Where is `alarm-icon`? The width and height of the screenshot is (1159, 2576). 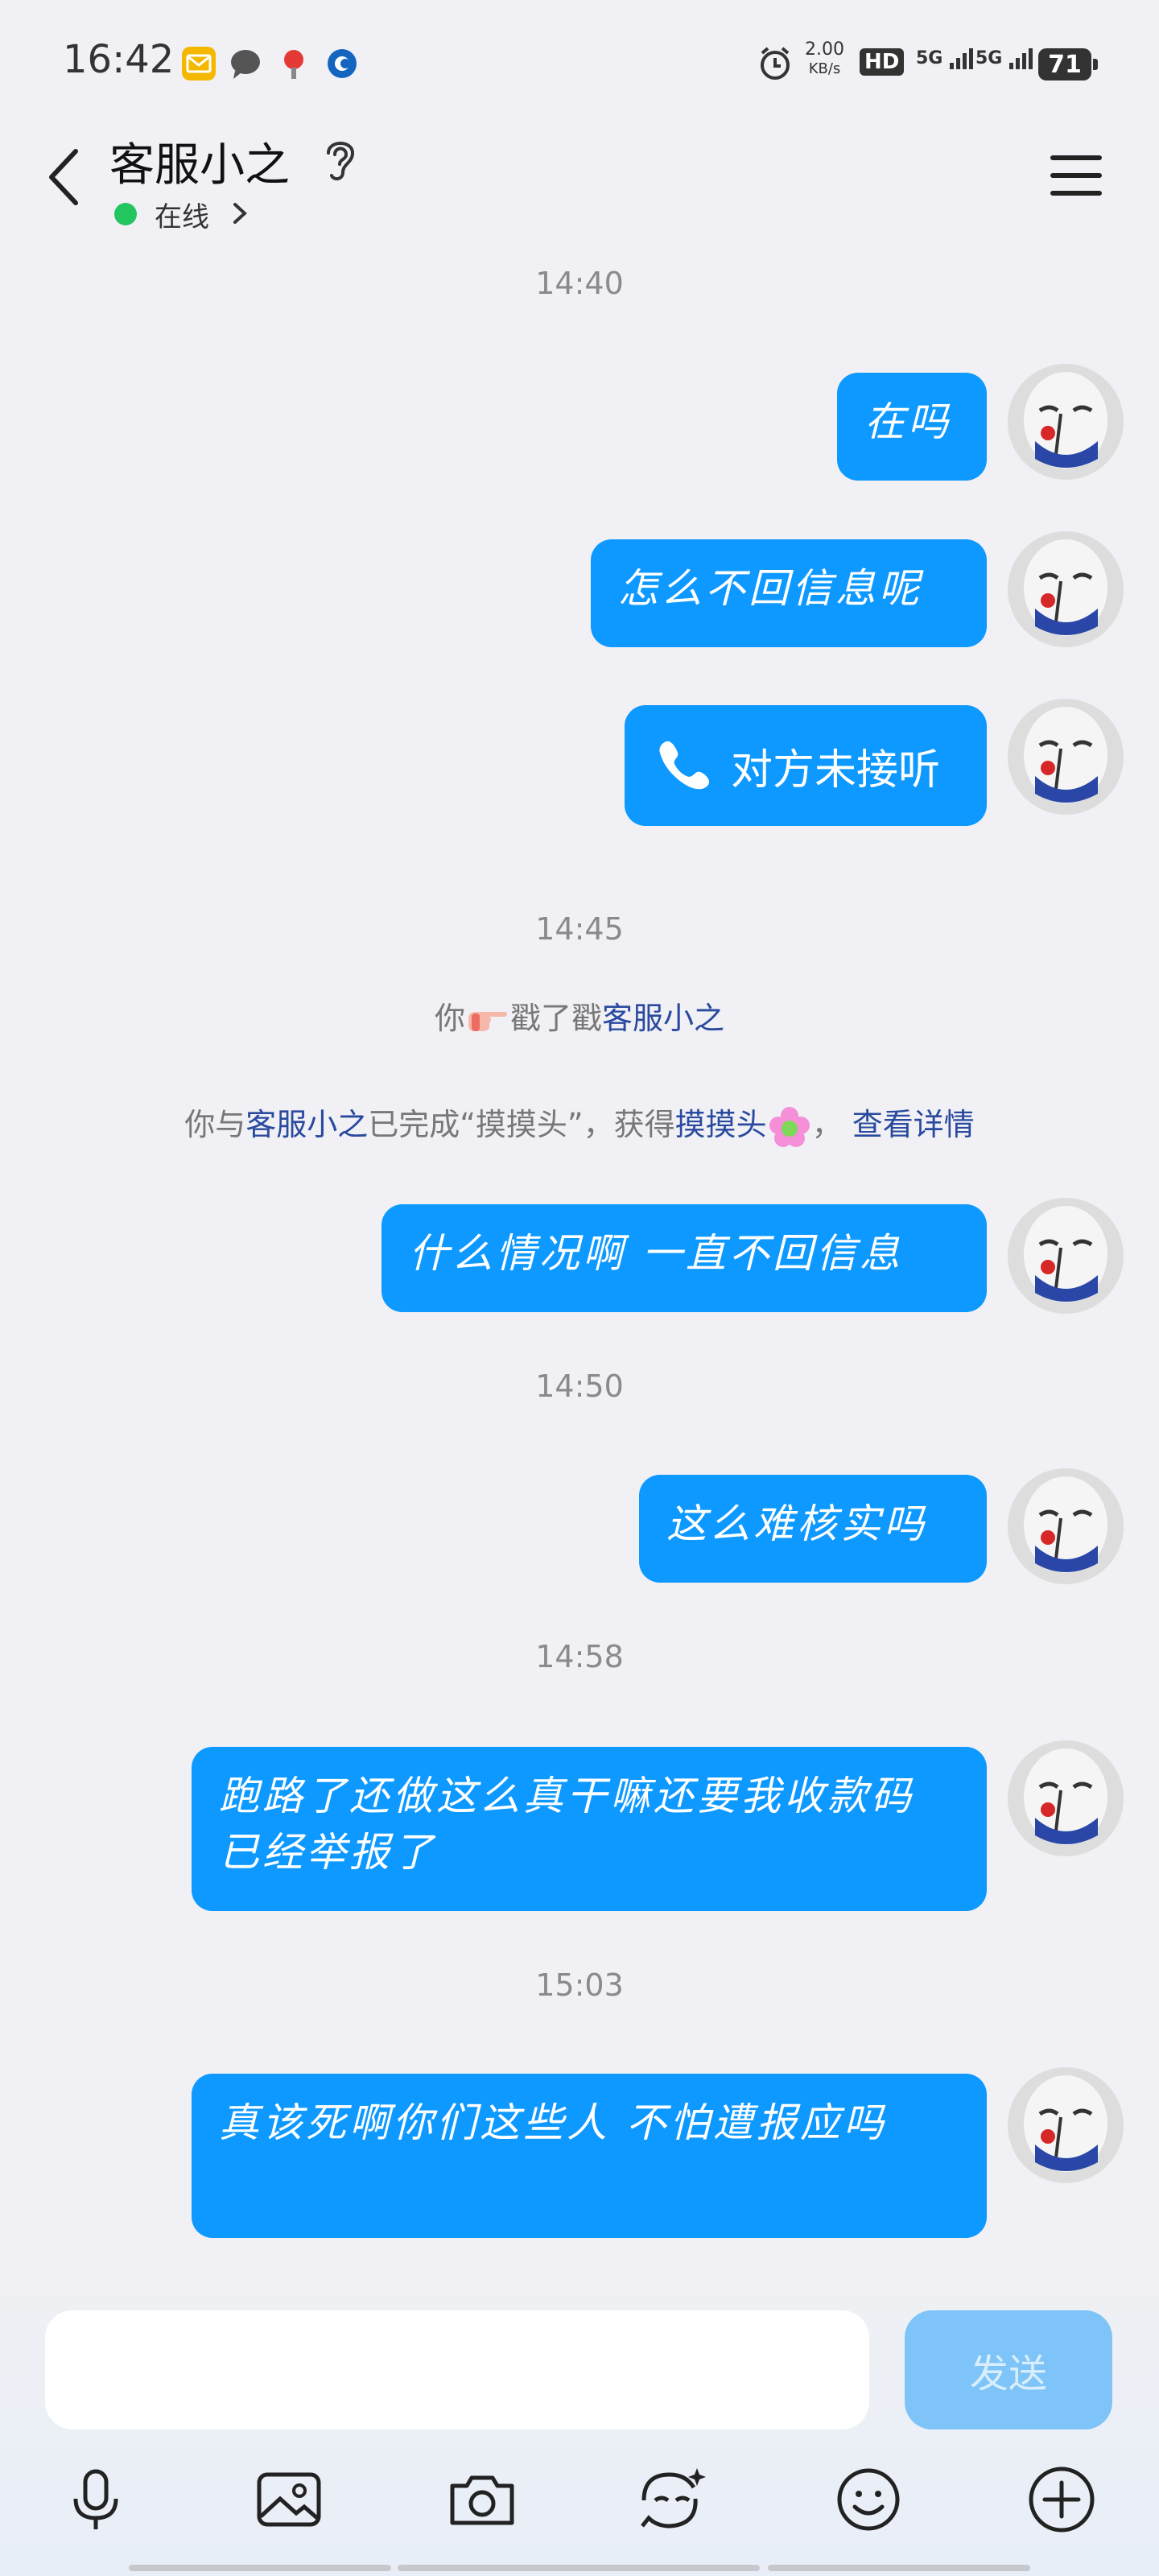
alarm-icon is located at coordinates (775, 65).